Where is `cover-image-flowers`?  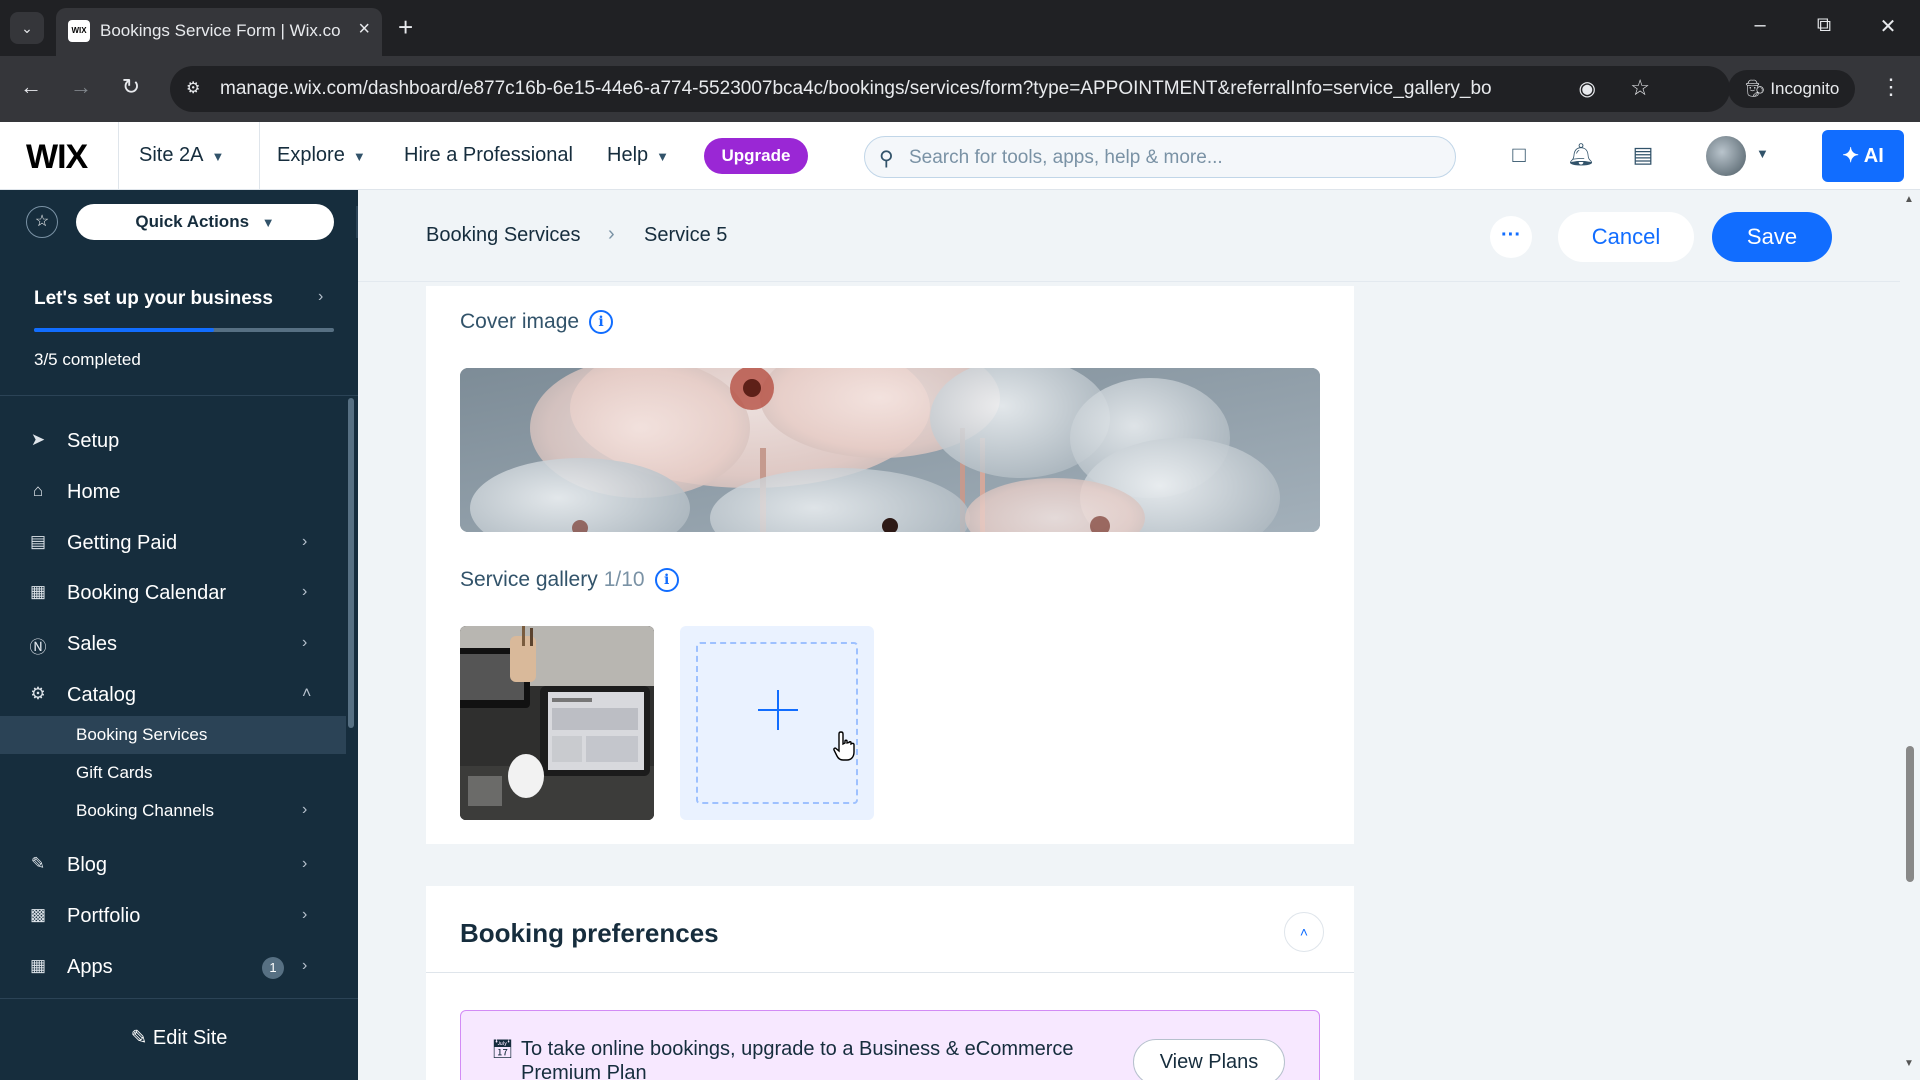
cover-image-flowers is located at coordinates (890, 450).